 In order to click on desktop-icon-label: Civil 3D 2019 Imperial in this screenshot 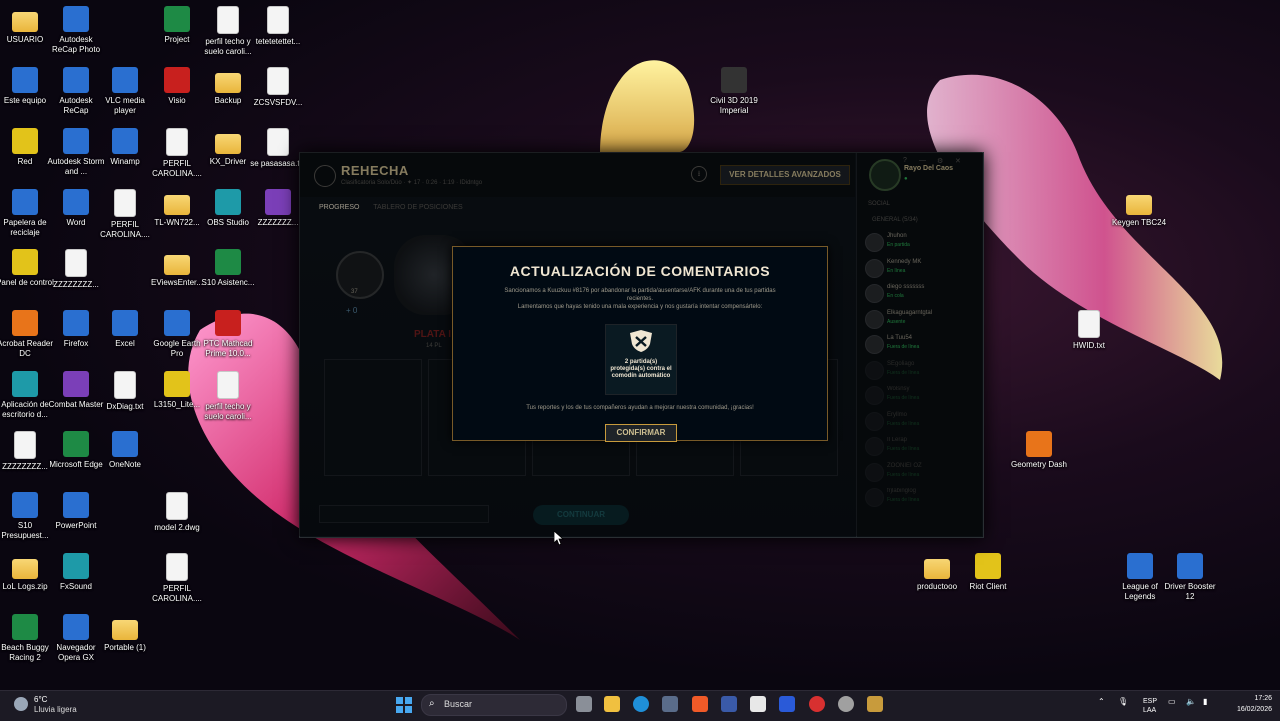, I will do `click(734, 105)`.